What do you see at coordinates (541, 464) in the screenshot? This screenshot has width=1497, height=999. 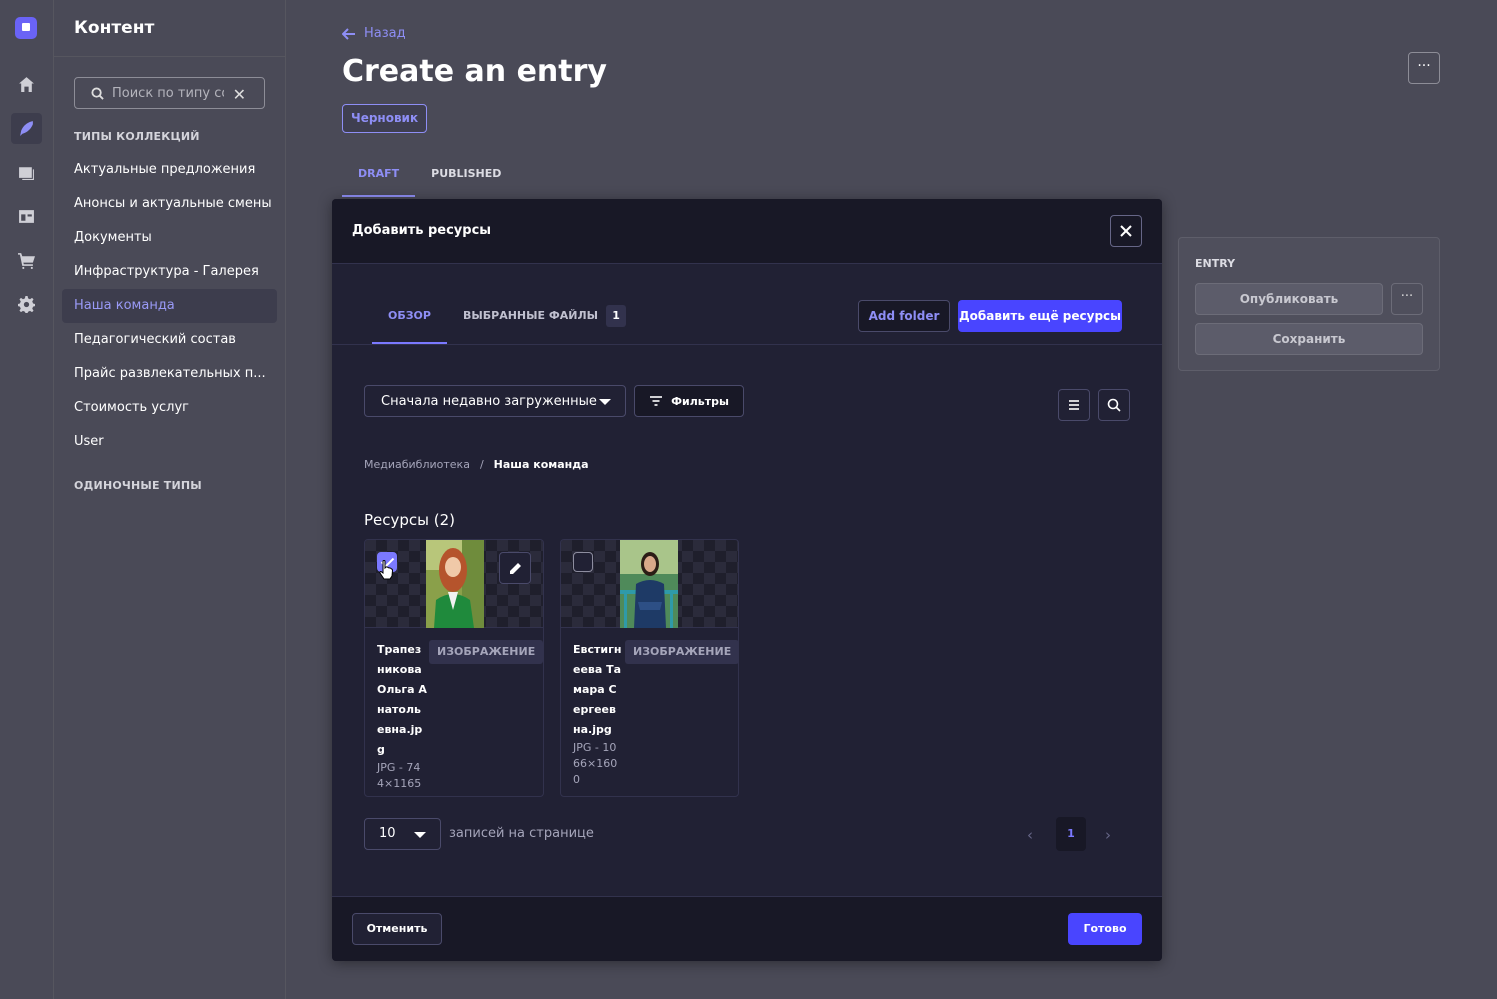 I see `breadcrumb-current: Наша команда` at bounding box center [541, 464].